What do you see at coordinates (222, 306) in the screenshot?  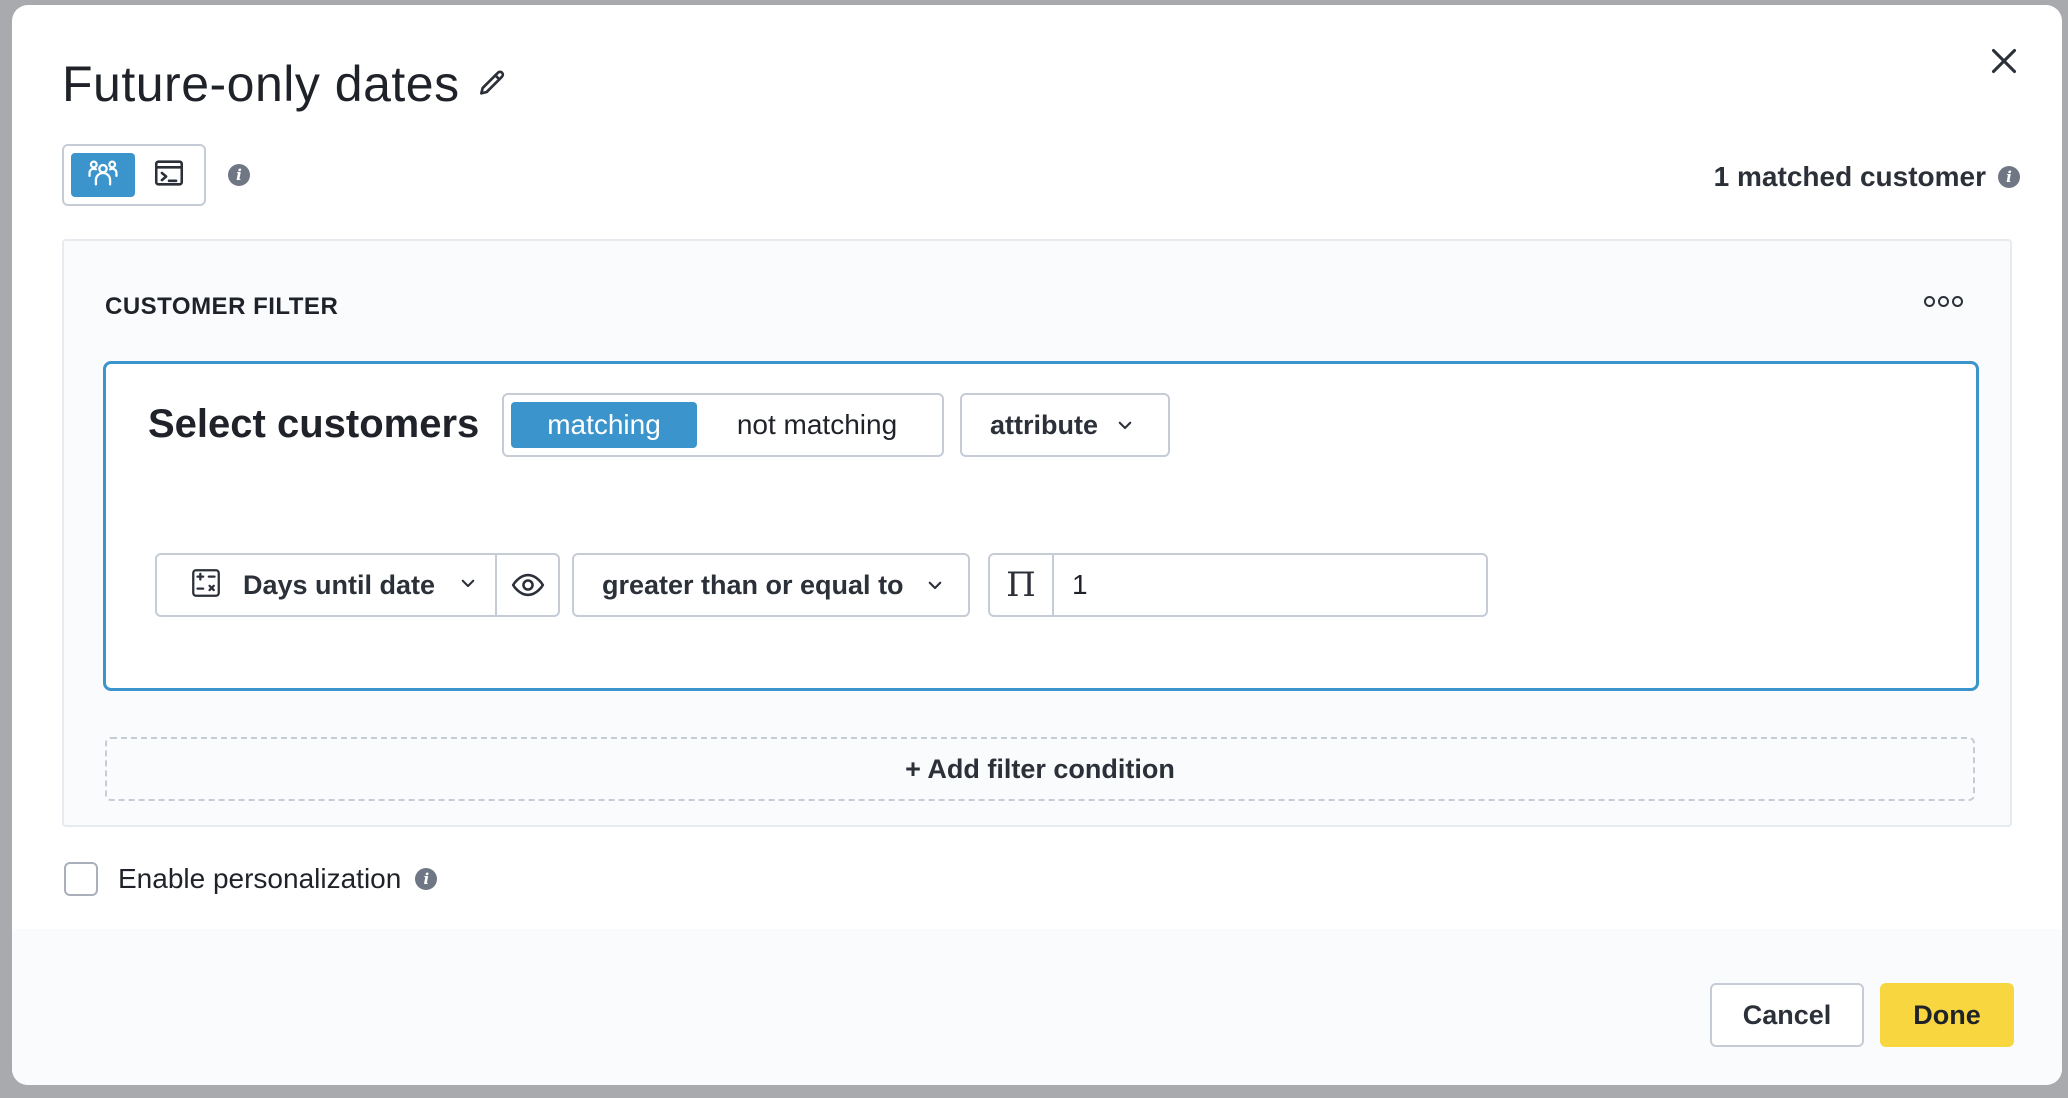 I see `filter-heading: CUSTOMER FILTER` at bounding box center [222, 306].